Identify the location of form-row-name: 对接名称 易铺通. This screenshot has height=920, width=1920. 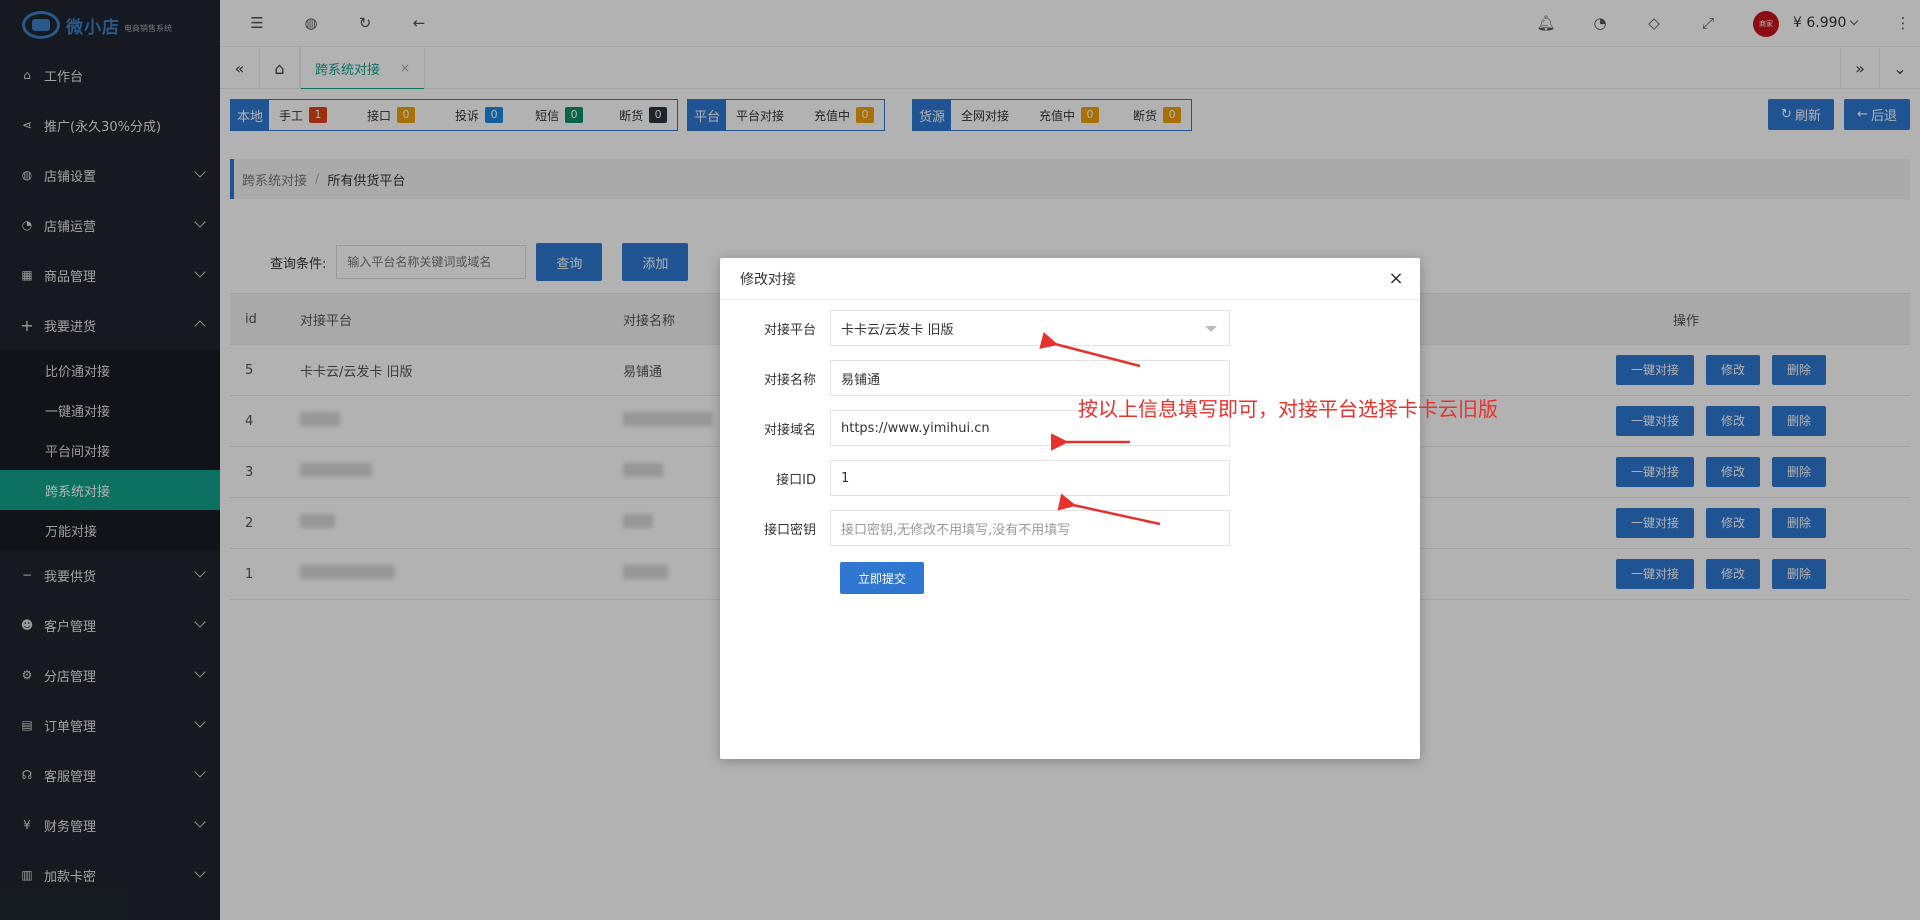
(975, 378).